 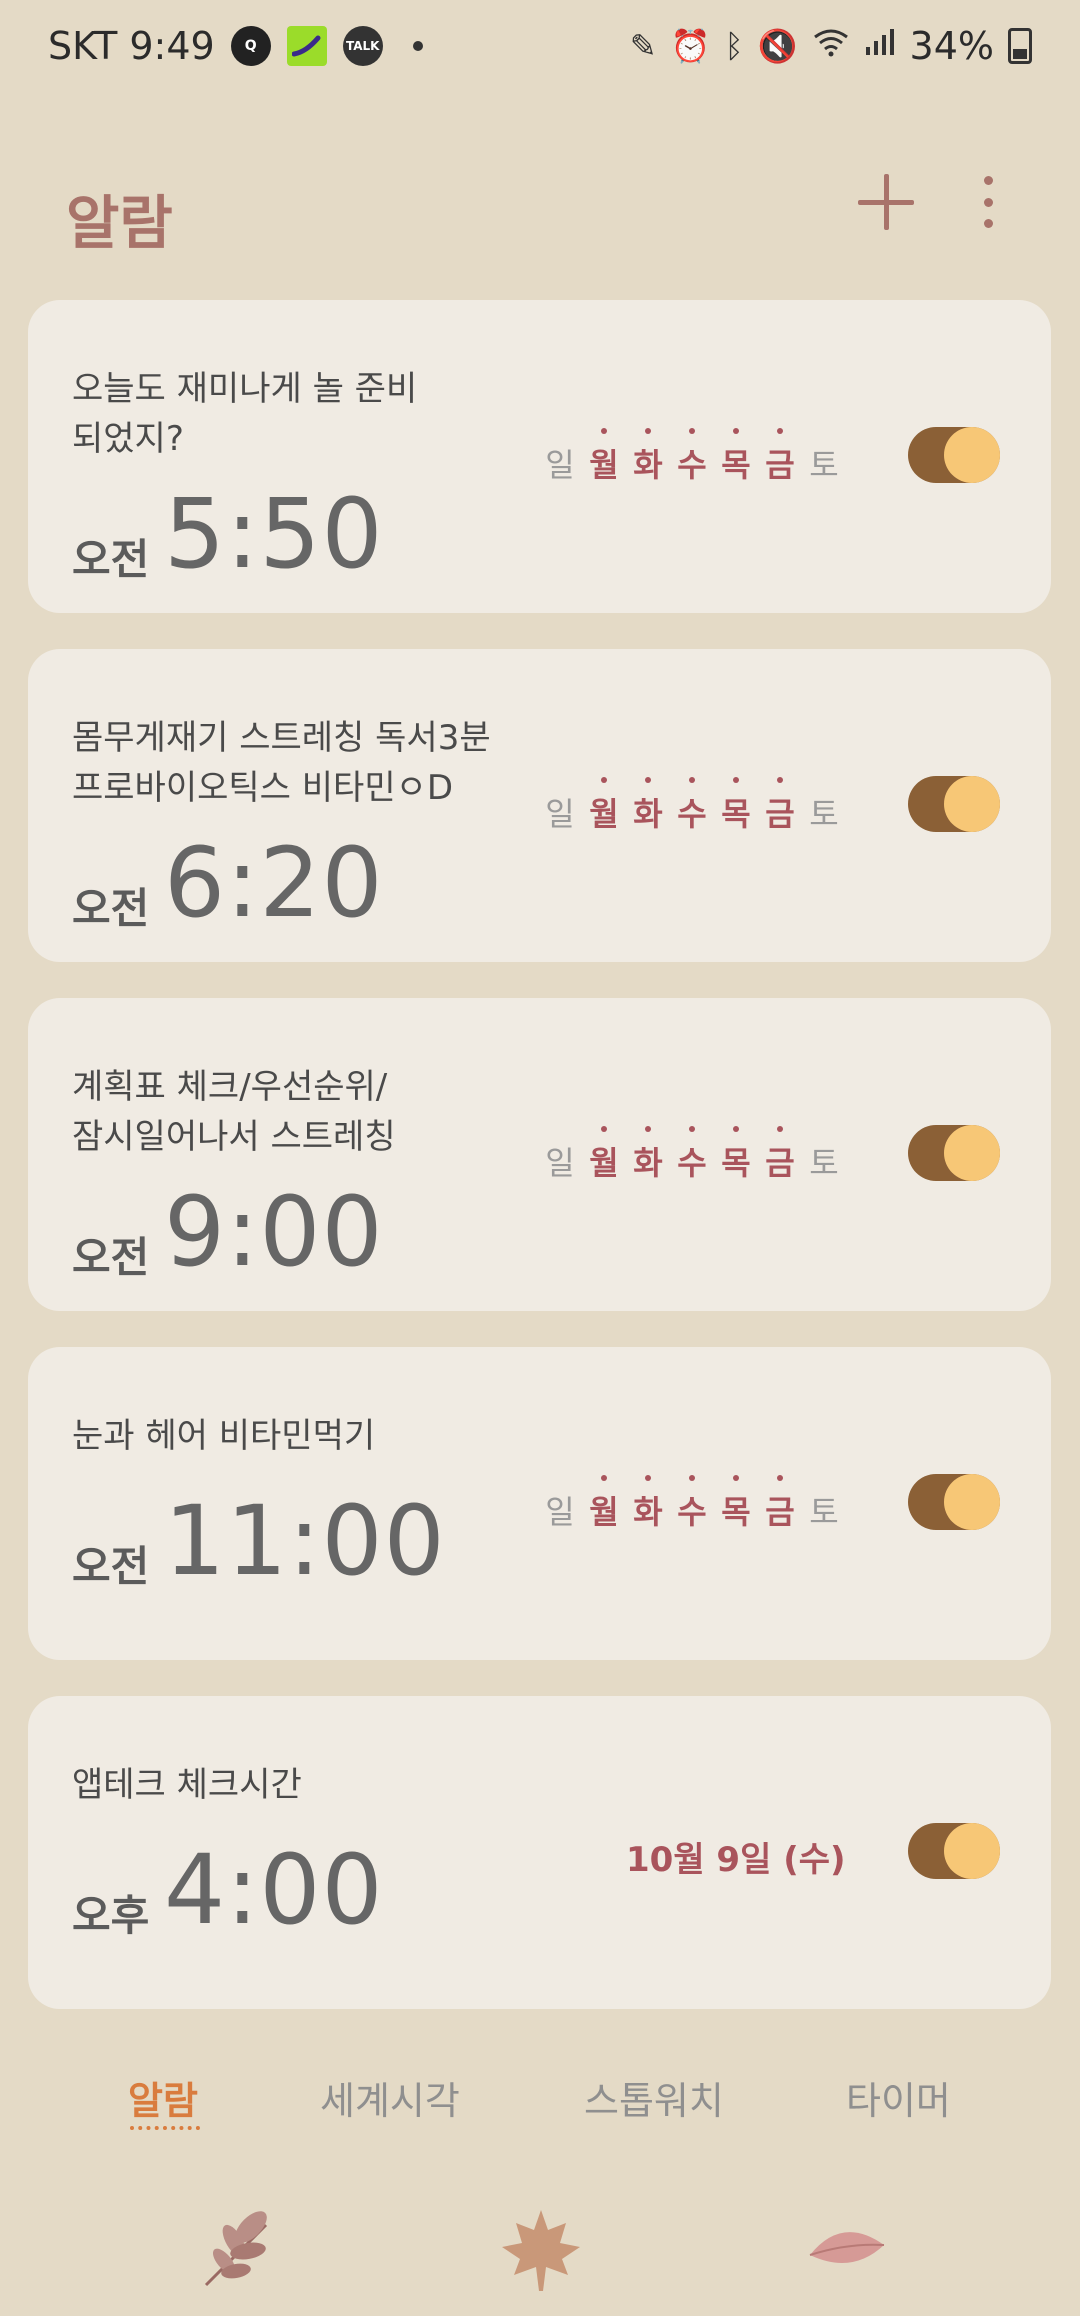 I want to click on alarm-time: 6:20, so click(x=274, y=883).